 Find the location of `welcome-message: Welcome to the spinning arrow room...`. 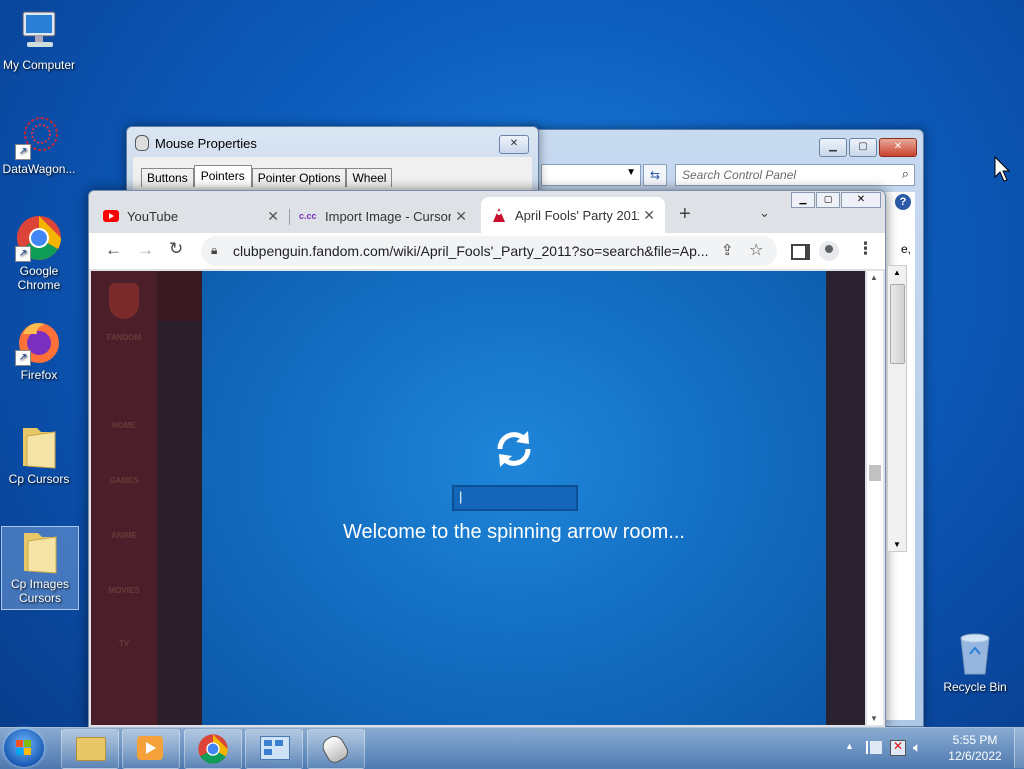

welcome-message: Welcome to the spinning arrow room... is located at coordinates (513, 532).